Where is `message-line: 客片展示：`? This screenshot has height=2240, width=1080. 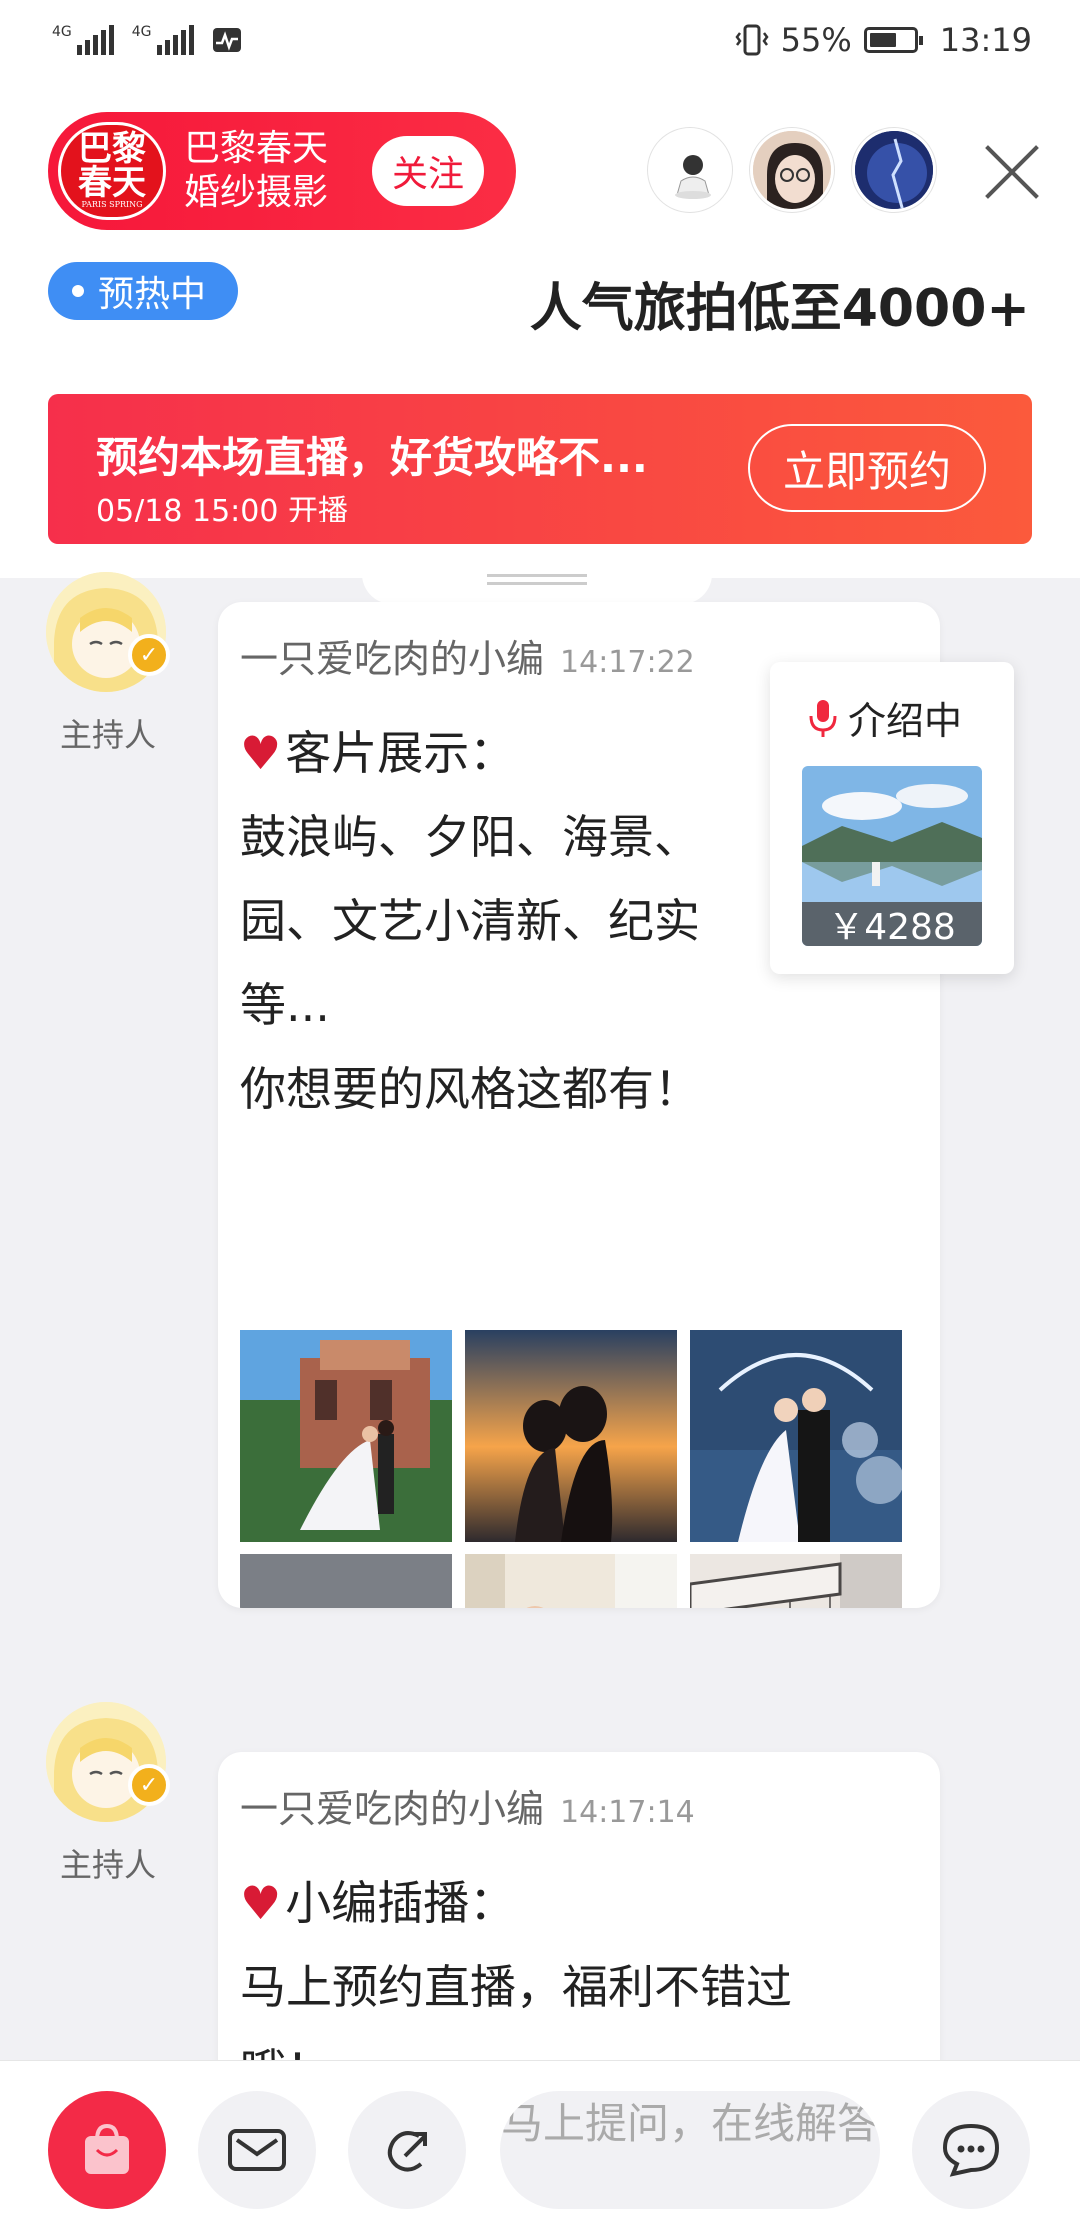 message-line: 客片展示： is located at coordinates (400, 753).